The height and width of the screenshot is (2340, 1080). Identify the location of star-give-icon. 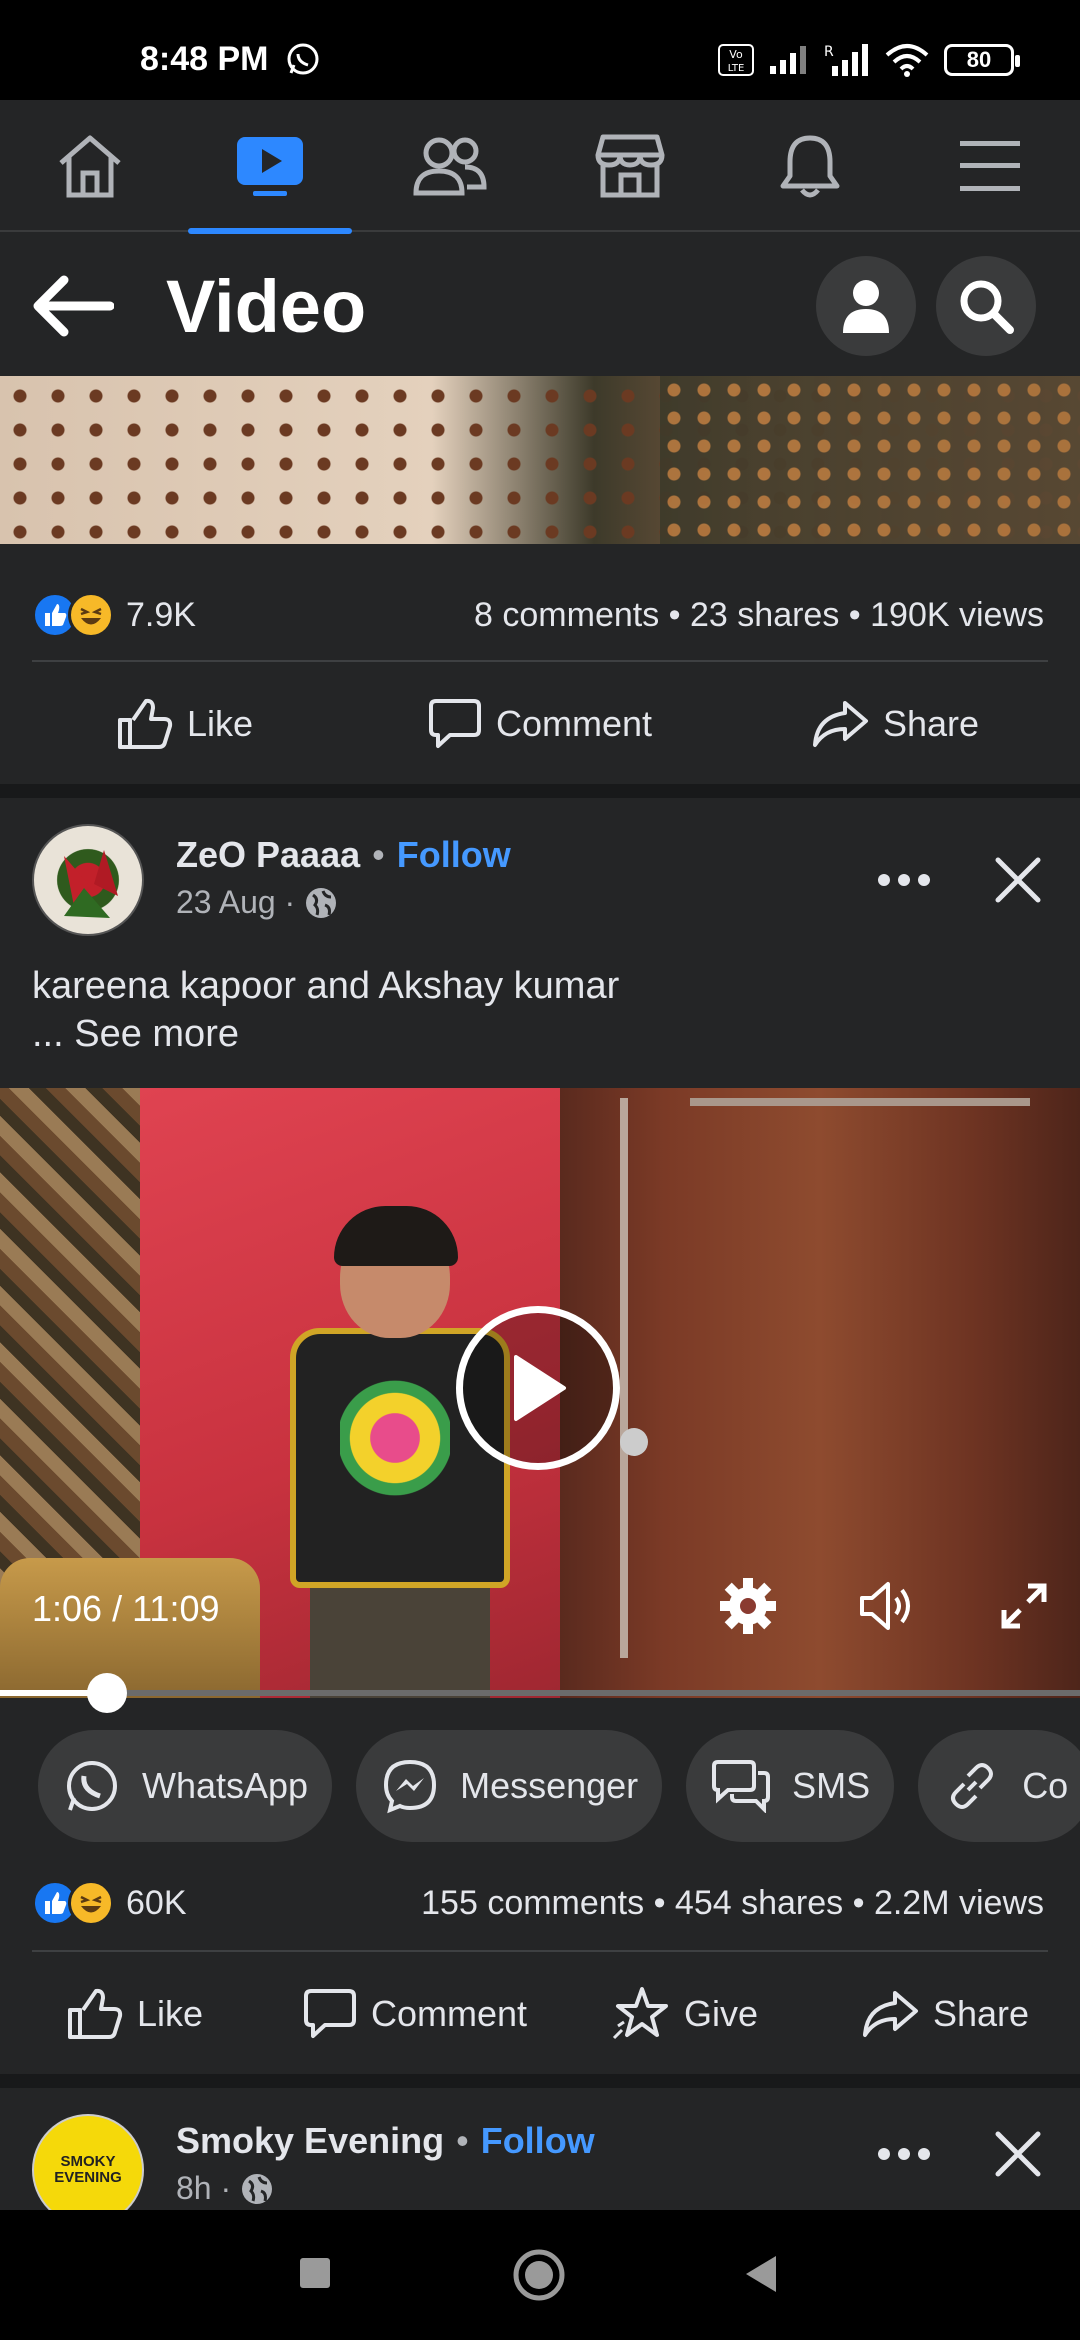
(640, 2013).